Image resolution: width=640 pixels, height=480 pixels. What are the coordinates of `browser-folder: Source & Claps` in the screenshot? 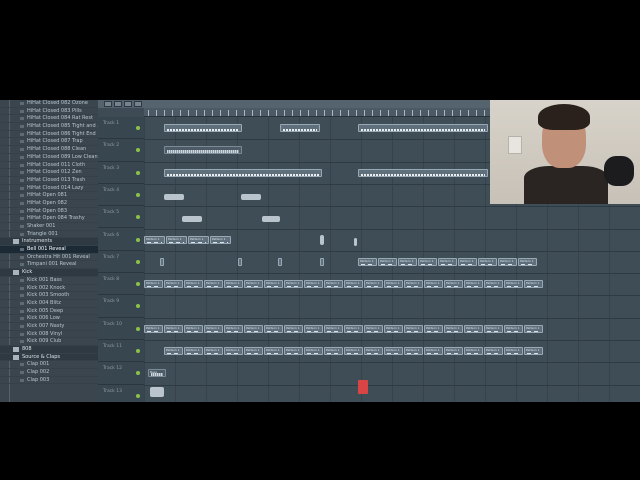 It's located at (49, 357).